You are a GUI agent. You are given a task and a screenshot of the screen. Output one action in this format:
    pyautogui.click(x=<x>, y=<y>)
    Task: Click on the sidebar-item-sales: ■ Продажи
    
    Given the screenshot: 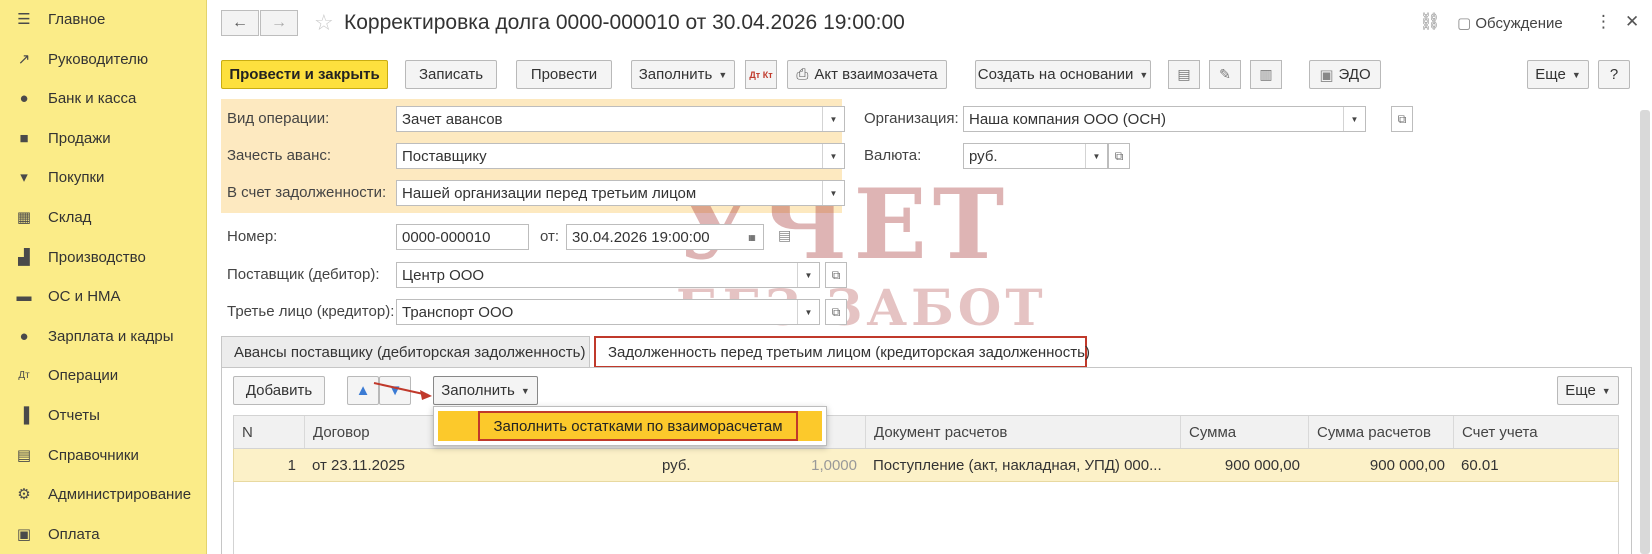 What is the action you would take?
    pyautogui.click(x=103, y=138)
    